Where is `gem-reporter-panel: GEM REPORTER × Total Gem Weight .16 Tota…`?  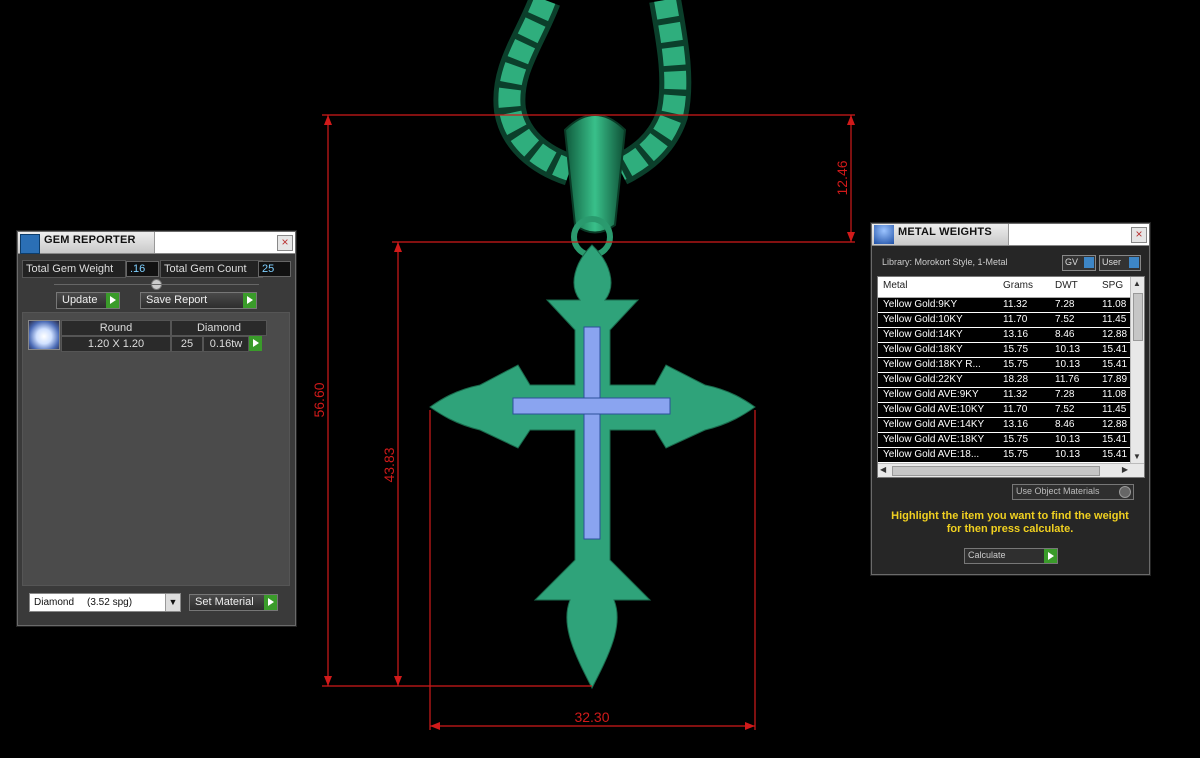 gem-reporter-panel: GEM REPORTER × Total Gem Weight .16 Tota… is located at coordinates (156, 428).